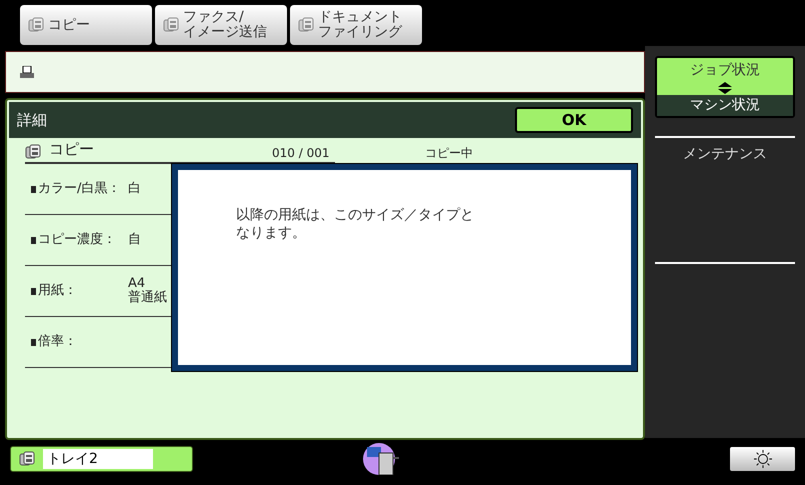 The height and width of the screenshot is (485, 805). Describe the element at coordinates (80, 189) in the screenshot. I see `setting-label: カラー/白黒：` at that location.